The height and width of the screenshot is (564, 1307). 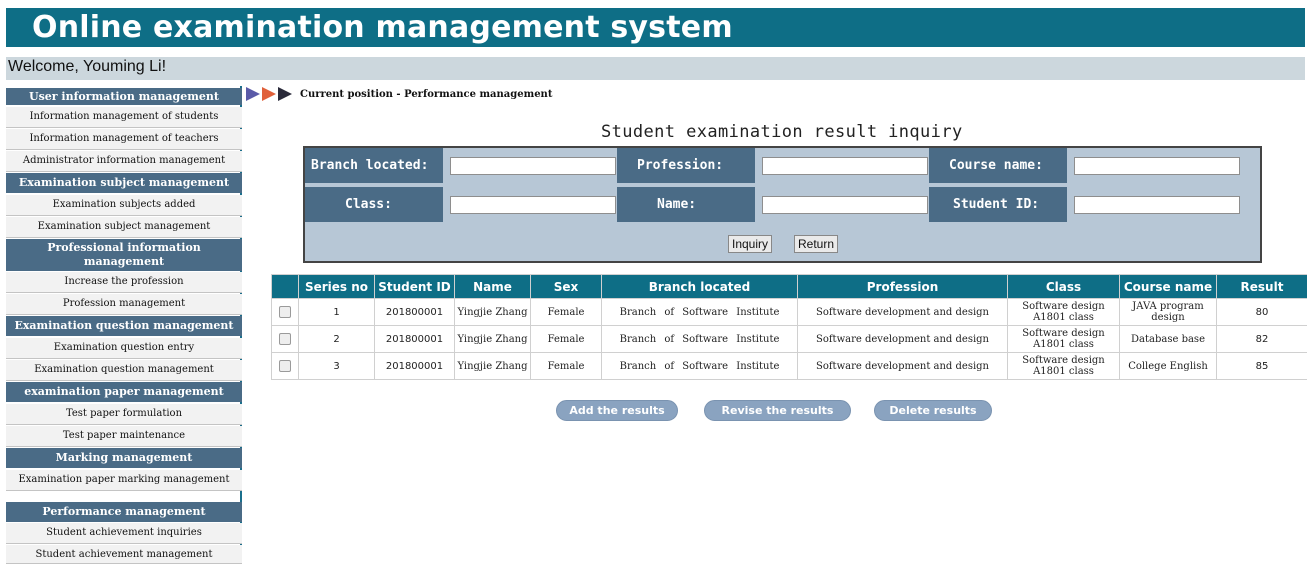 I want to click on sidebar-item-achievement-inquiries: Student achievement inquiries, so click(x=124, y=533).